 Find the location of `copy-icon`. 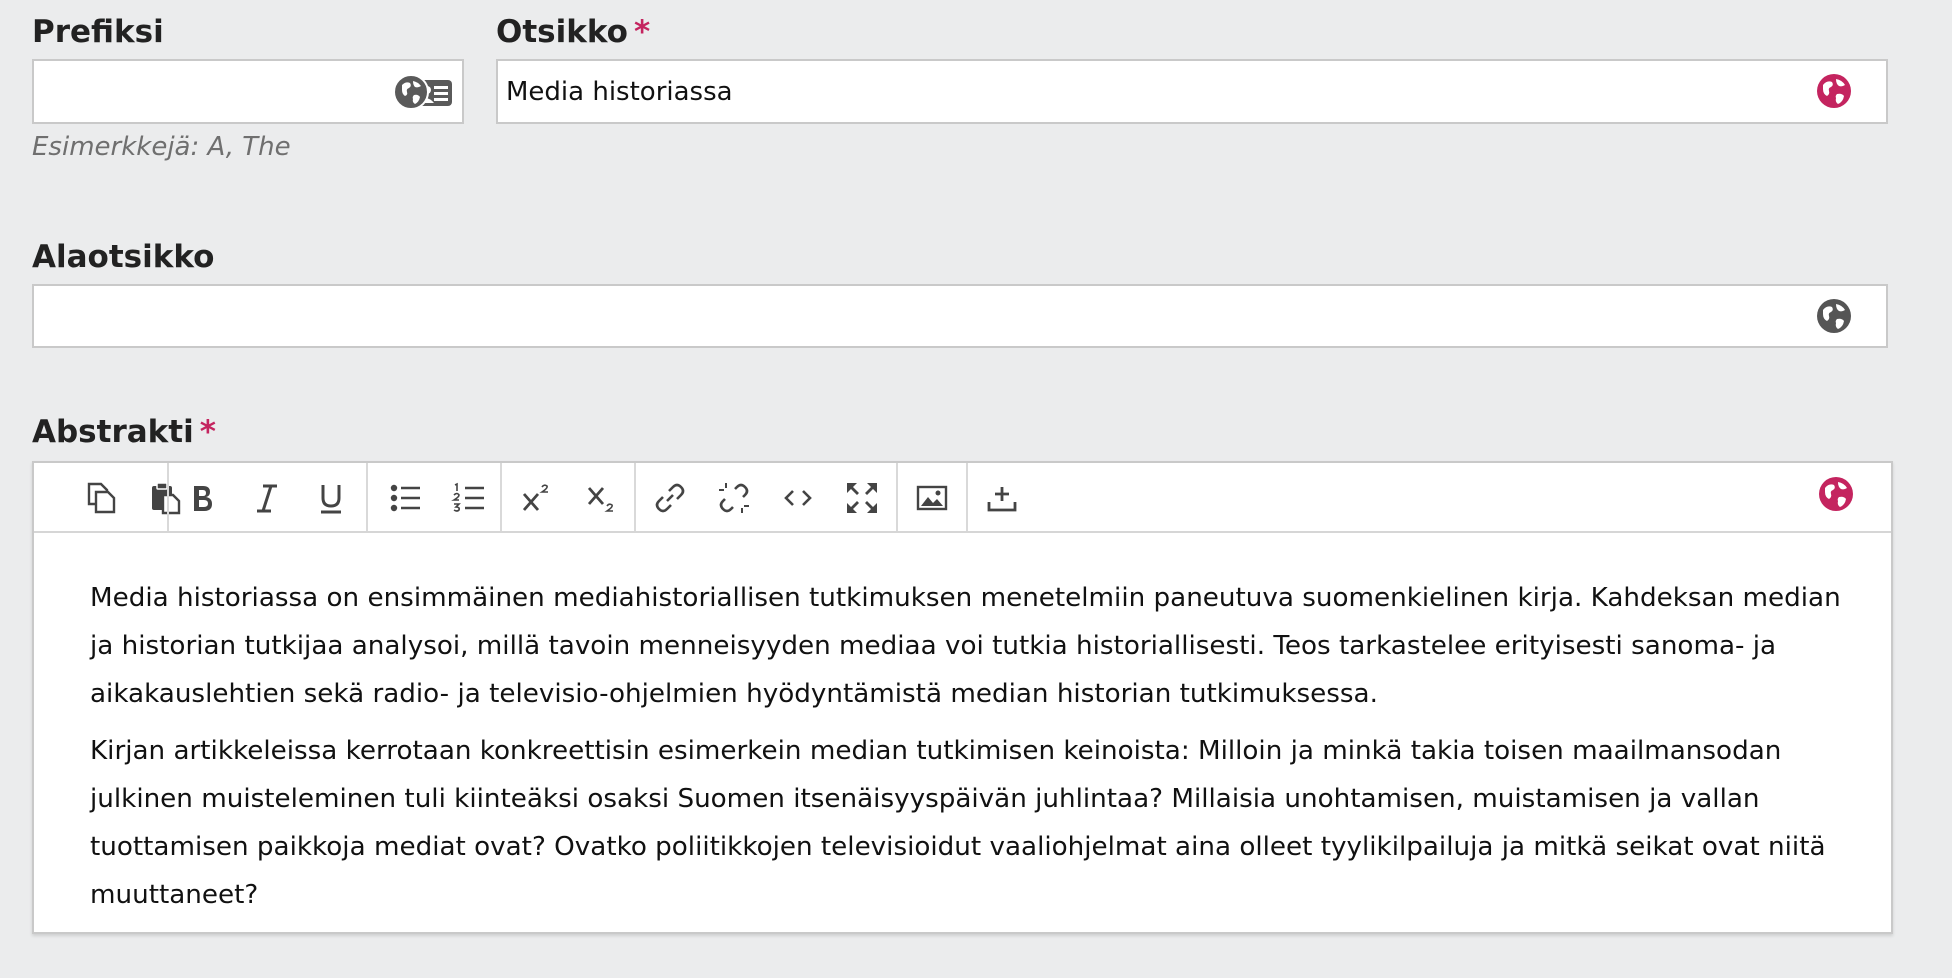

copy-icon is located at coordinates (101, 498).